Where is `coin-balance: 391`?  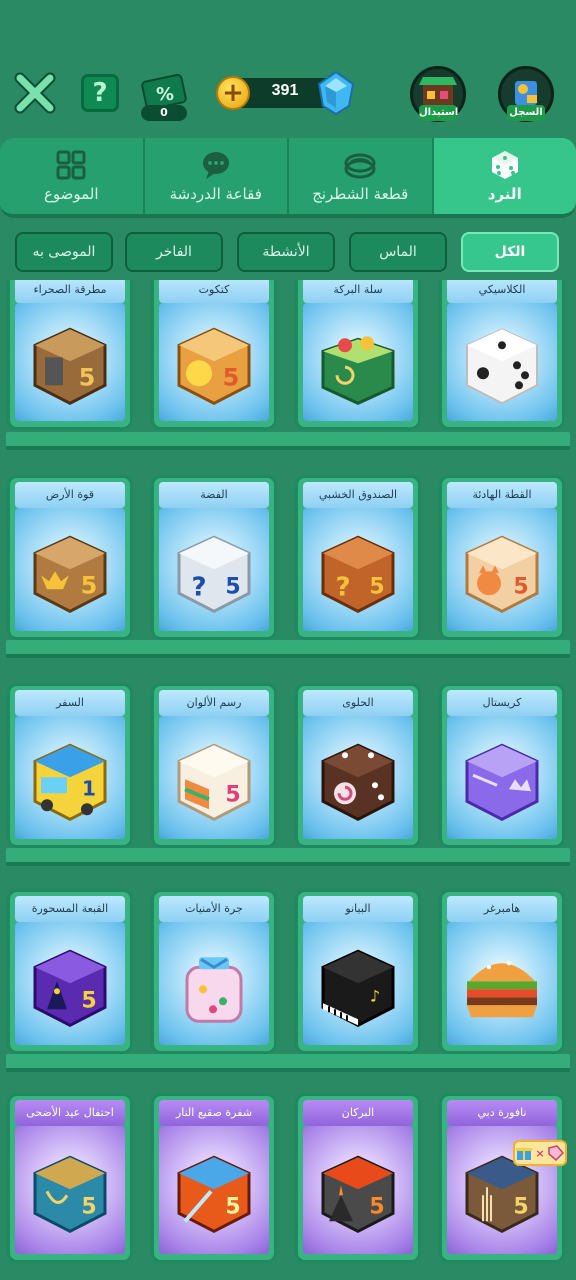 coin-balance: 391 is located at coordinates (285, 90).